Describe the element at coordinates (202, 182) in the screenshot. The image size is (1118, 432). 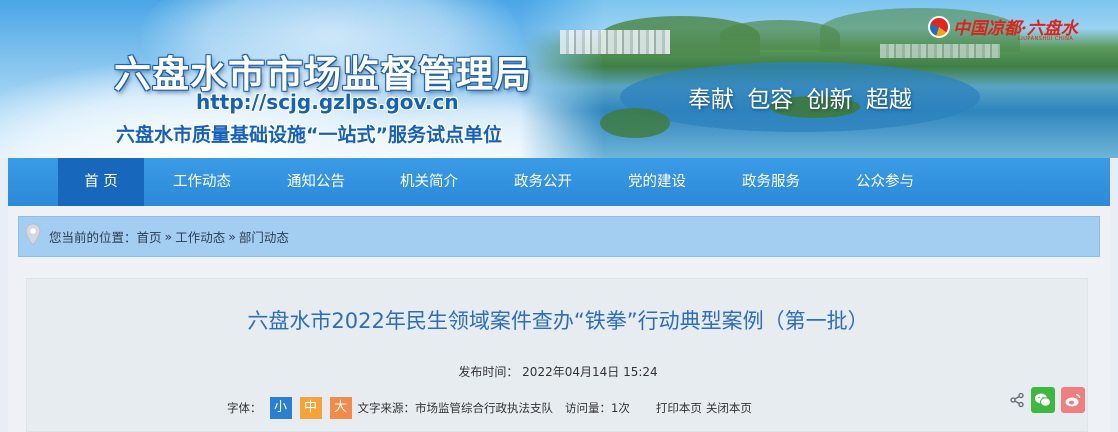
I see `nav-item-work-news: 工作动态` at that location.